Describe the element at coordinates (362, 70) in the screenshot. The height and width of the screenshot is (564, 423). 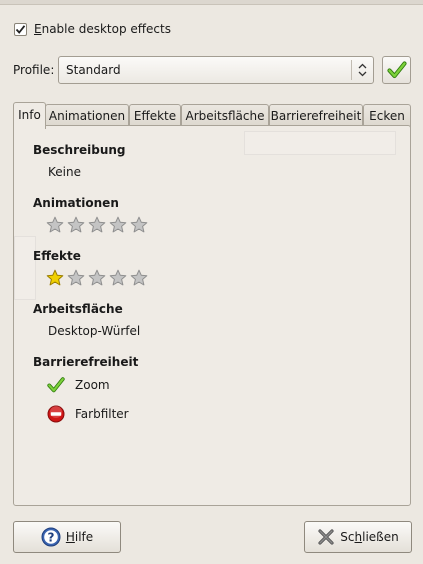
I see `up-down-arrows-icon` at that location.